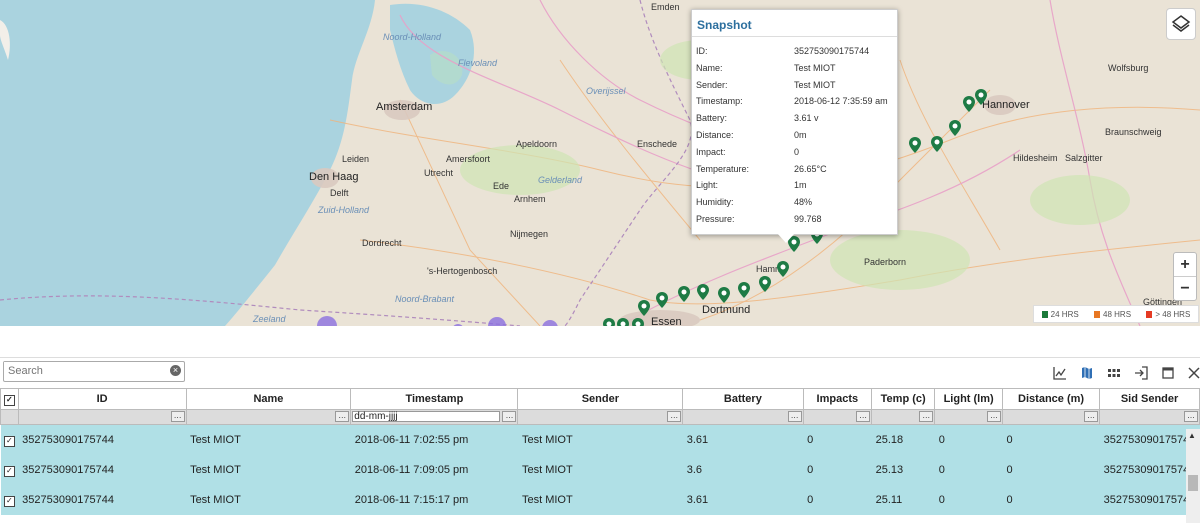 This screenshot has width=1200, height=523. I want to click on legend-label-48h: 48 HRS, so click(1117, 314).